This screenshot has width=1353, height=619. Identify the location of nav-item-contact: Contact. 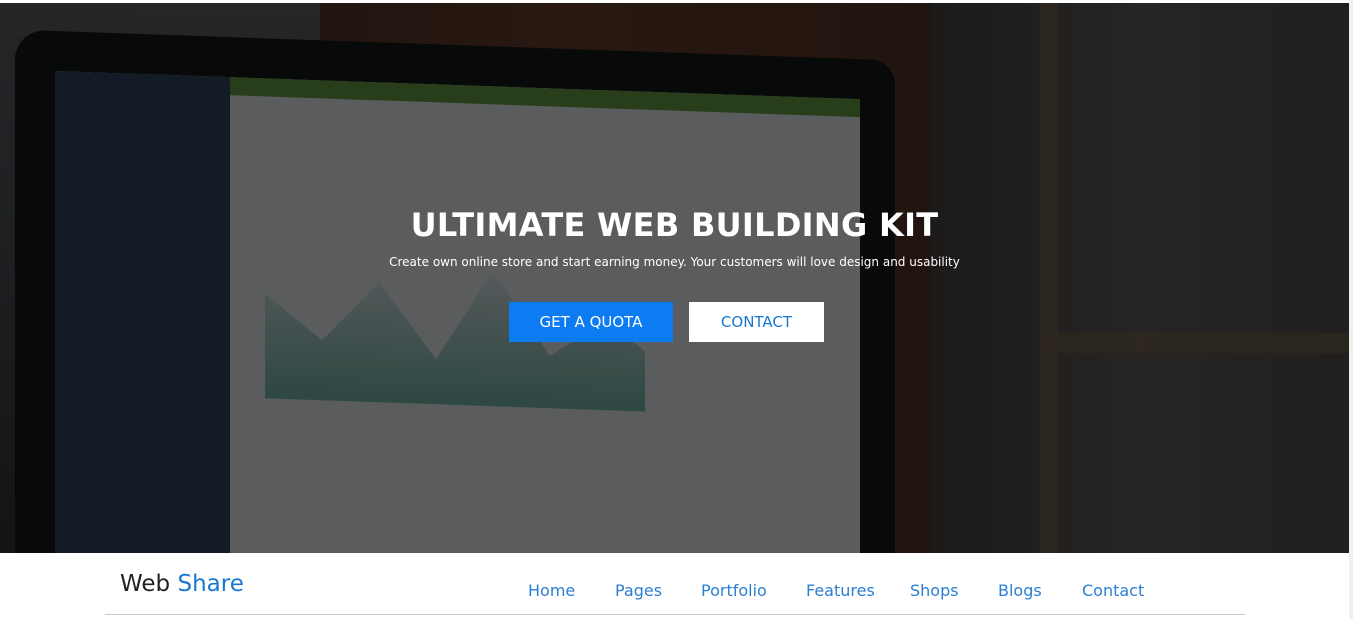
(1113, 590).